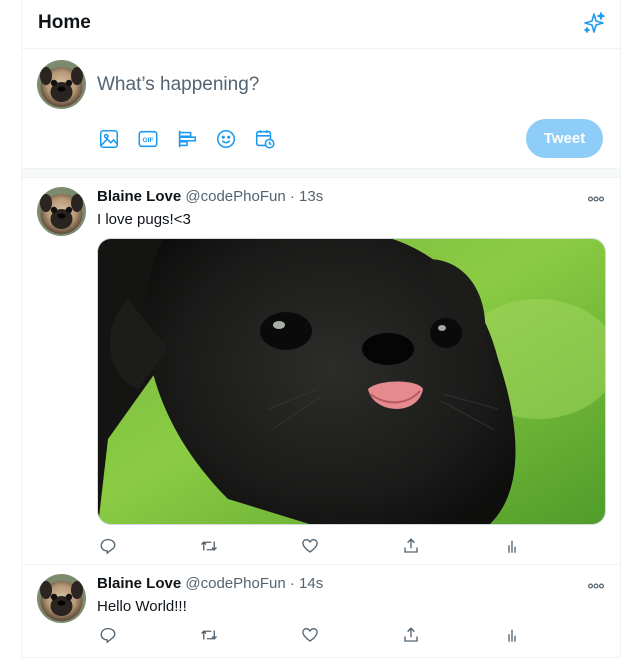  I want to click on image-icon, so click(114, 139).